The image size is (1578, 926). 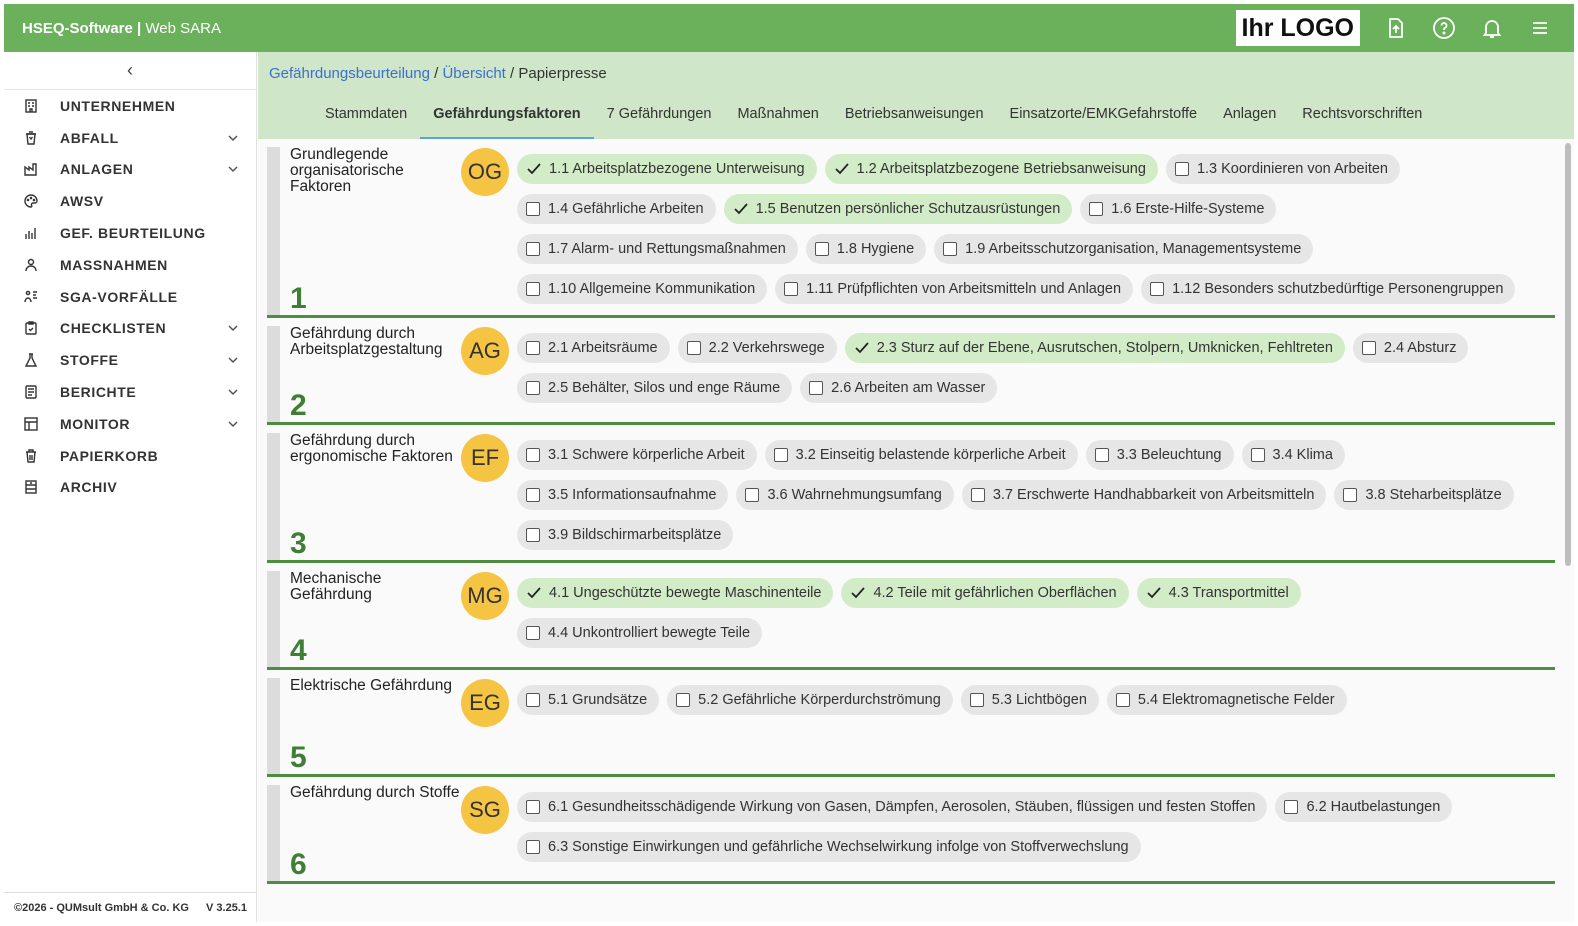 What do you see at coordinates (473, 73) in the screenshot?
I see `breadcrumb-link-uebersicht: Übersicht` at bounding box center [473, 73].